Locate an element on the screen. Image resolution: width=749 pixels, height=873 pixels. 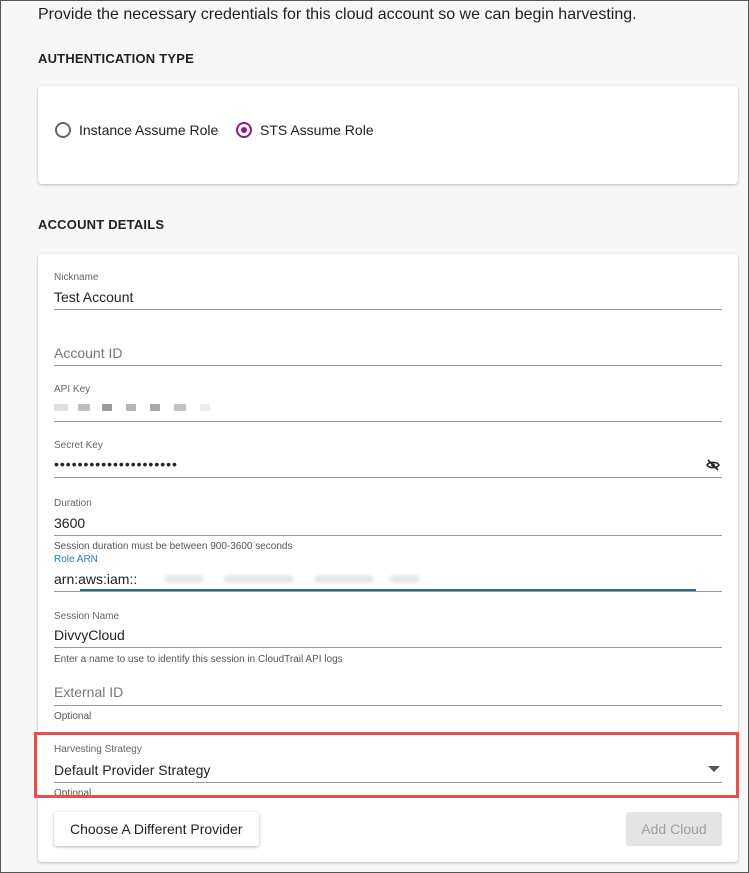
account-id-input: Account ID is located at coordinates (88, 353).